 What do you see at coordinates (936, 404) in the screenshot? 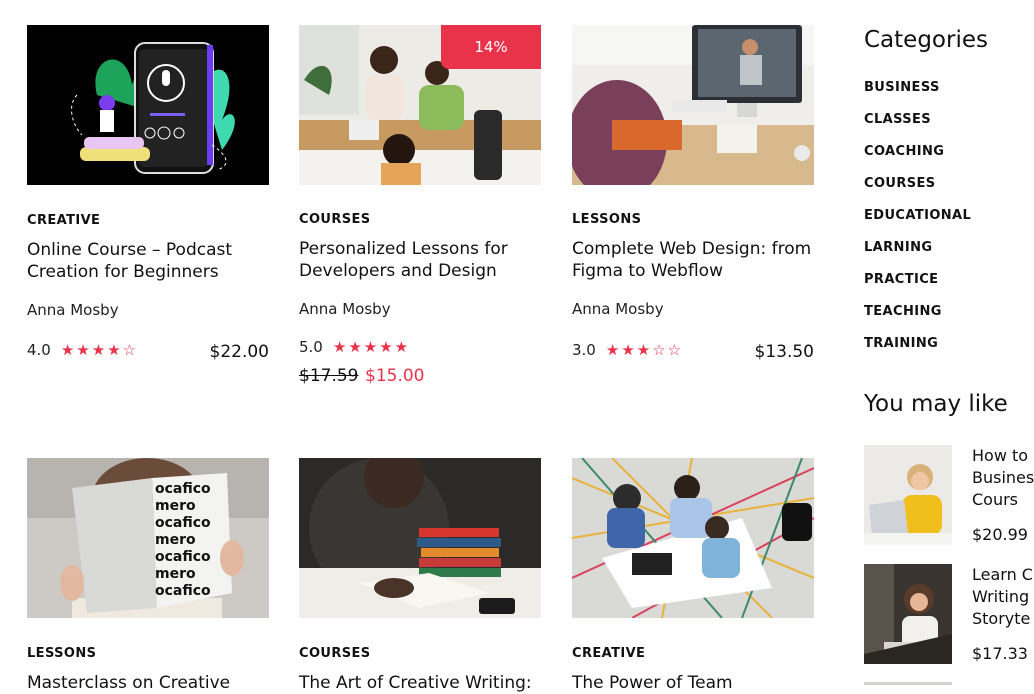
I see `you-may-like-heading: You may like` at bounding box center [936, 404].